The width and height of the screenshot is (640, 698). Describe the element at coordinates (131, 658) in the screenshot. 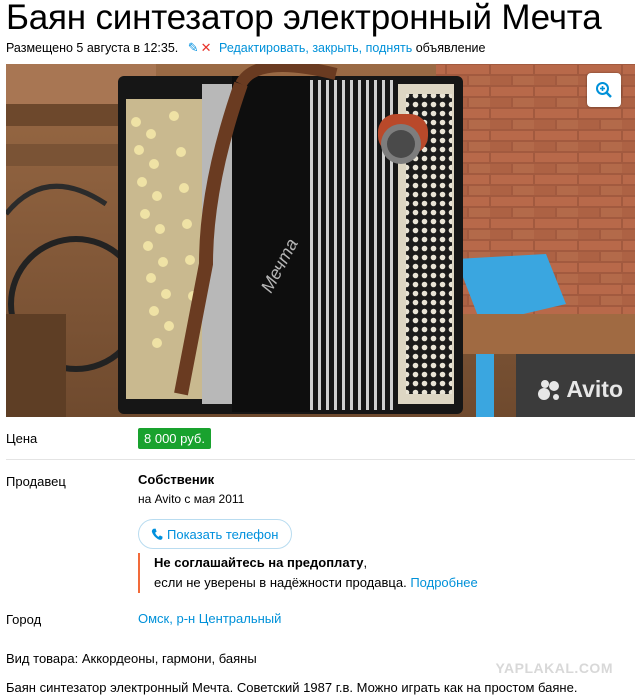

I see `item-category: Вид товара: Аккордеоны, гармони, баяны` at that location.